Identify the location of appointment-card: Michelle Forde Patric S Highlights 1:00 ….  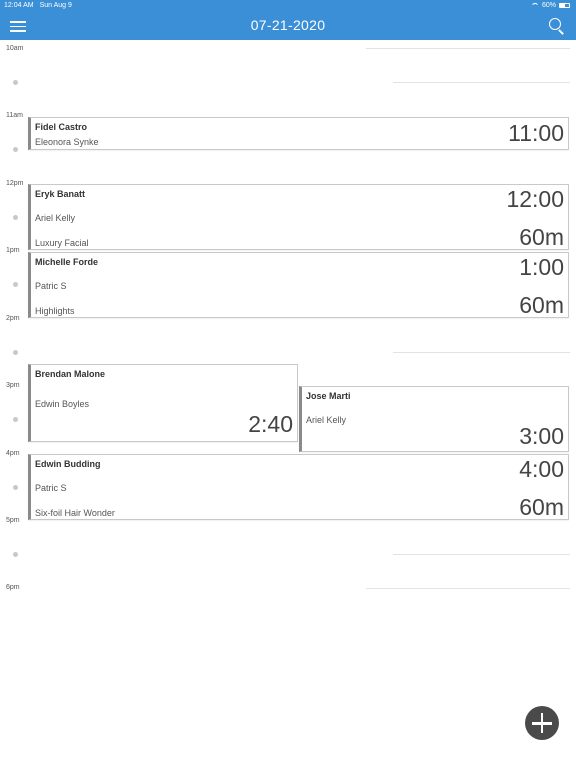
(298, 285).